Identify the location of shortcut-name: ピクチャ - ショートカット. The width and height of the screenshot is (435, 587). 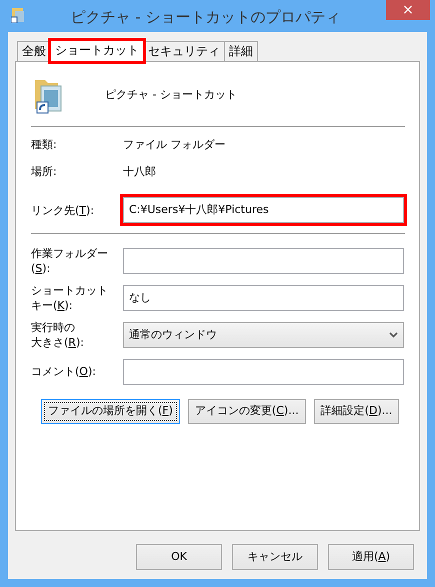
(171, 94).